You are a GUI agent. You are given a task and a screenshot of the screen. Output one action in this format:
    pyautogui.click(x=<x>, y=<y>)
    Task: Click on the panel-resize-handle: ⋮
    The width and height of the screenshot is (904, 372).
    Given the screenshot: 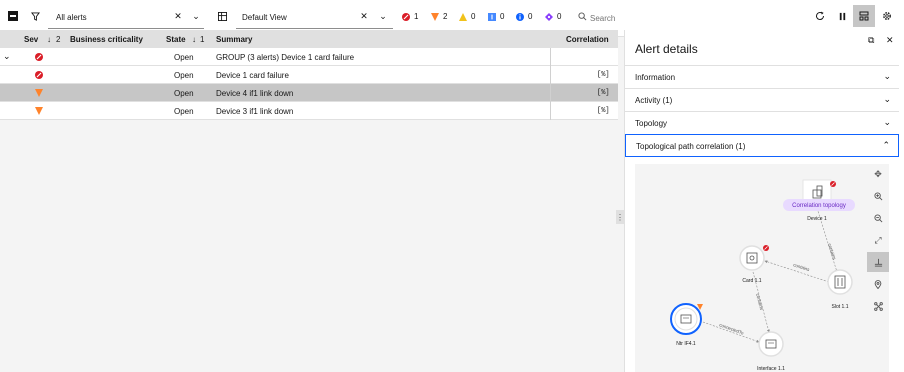 What is the action you would take?
    pyautogui.click(x=620, y=217)
    